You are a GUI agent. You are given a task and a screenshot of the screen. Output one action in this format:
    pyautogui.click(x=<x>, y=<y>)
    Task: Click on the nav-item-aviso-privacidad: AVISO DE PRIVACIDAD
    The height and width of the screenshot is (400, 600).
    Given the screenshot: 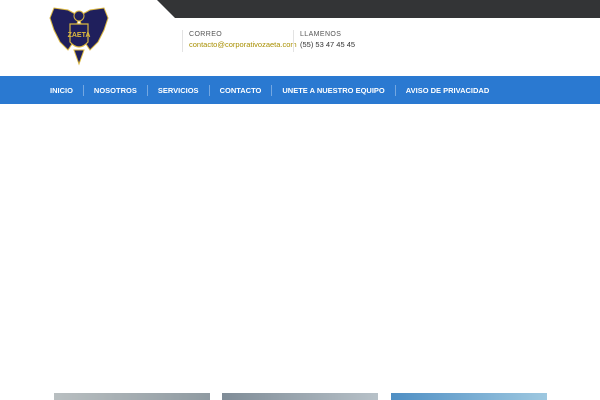 What is the action you would take?
    pyautogui.click(x=446, y=90)
    